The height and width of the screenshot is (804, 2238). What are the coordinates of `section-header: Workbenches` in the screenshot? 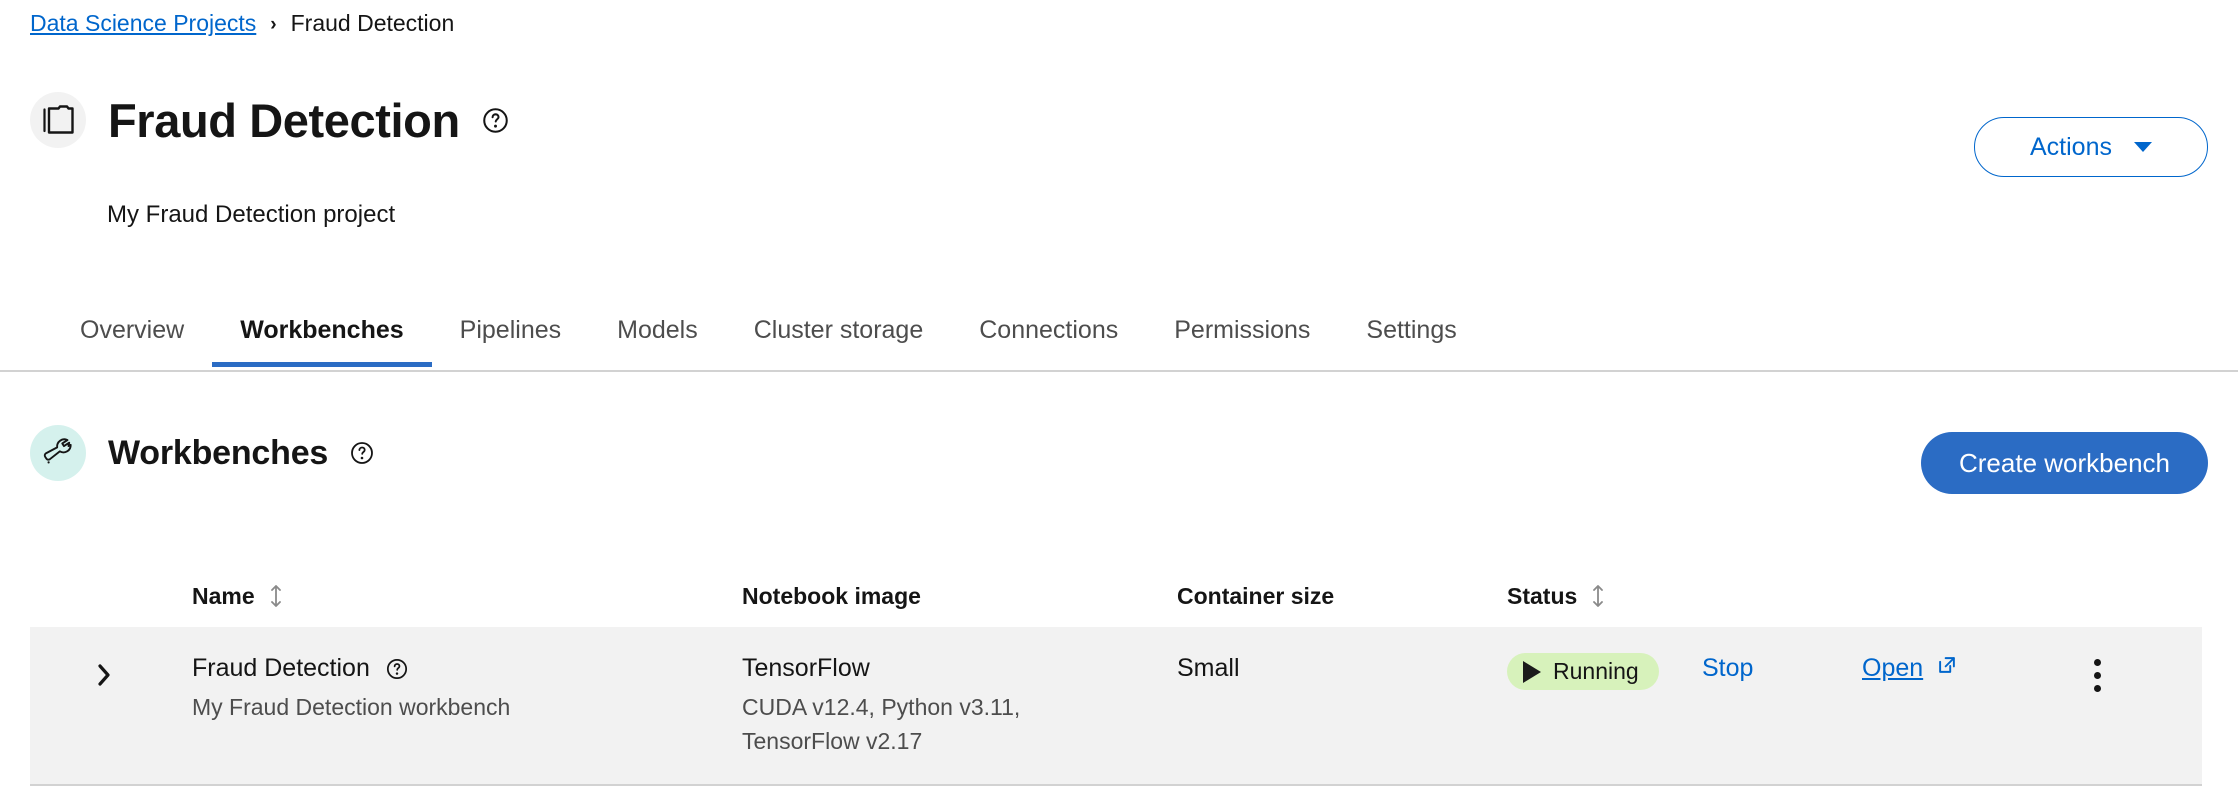 It's located at (202, 453).